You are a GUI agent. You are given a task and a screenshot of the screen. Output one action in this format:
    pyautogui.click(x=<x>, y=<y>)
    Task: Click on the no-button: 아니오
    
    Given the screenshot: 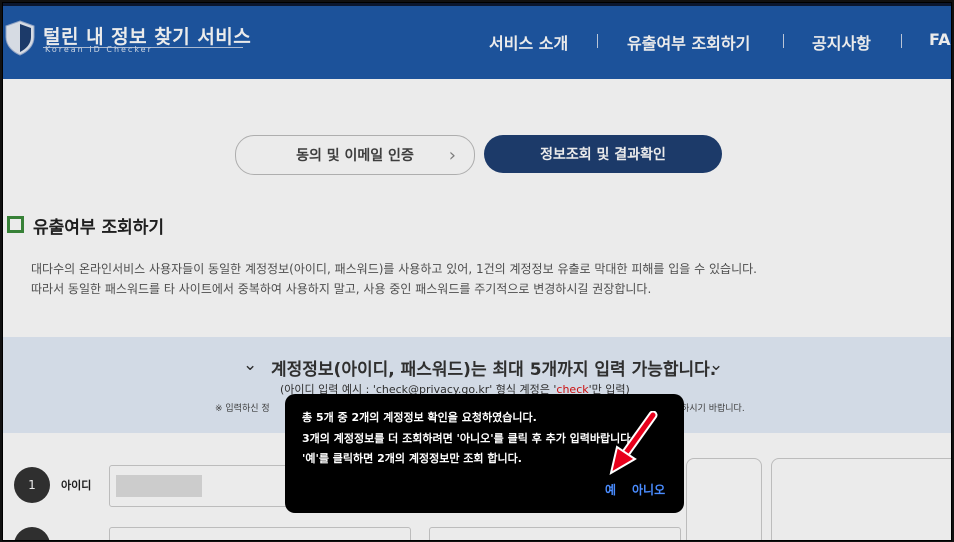 What is the action you would take?
    pyautogui.click(x=648, y=489)
    